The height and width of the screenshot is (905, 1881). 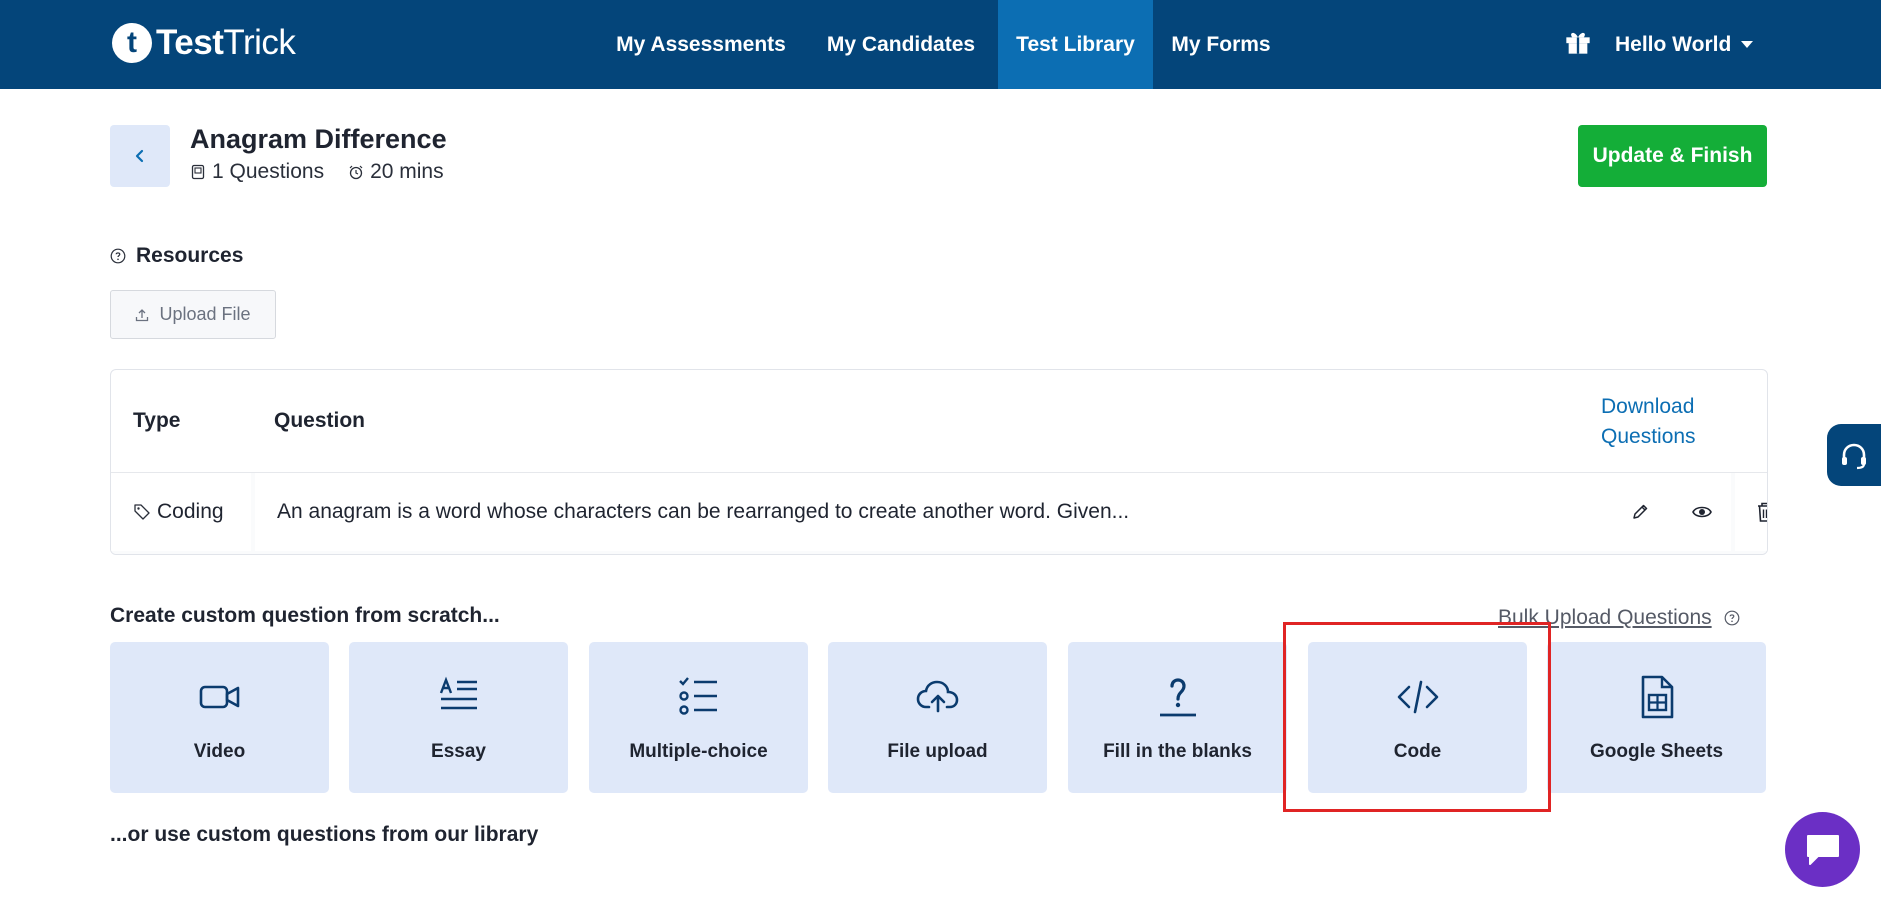 I want to click on download-link-line2: Questions, so click(x=1648, y=436).